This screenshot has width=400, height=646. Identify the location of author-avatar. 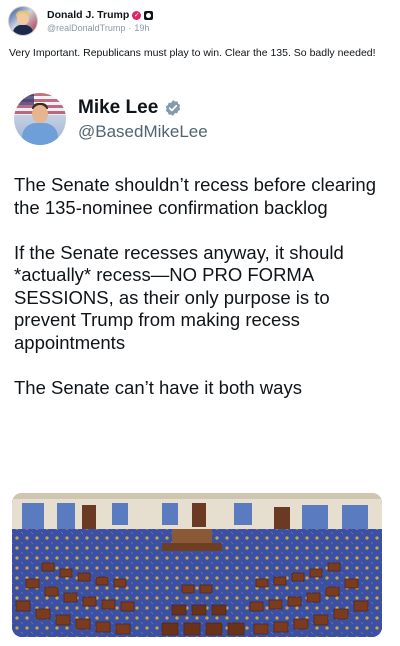
(23, 21).